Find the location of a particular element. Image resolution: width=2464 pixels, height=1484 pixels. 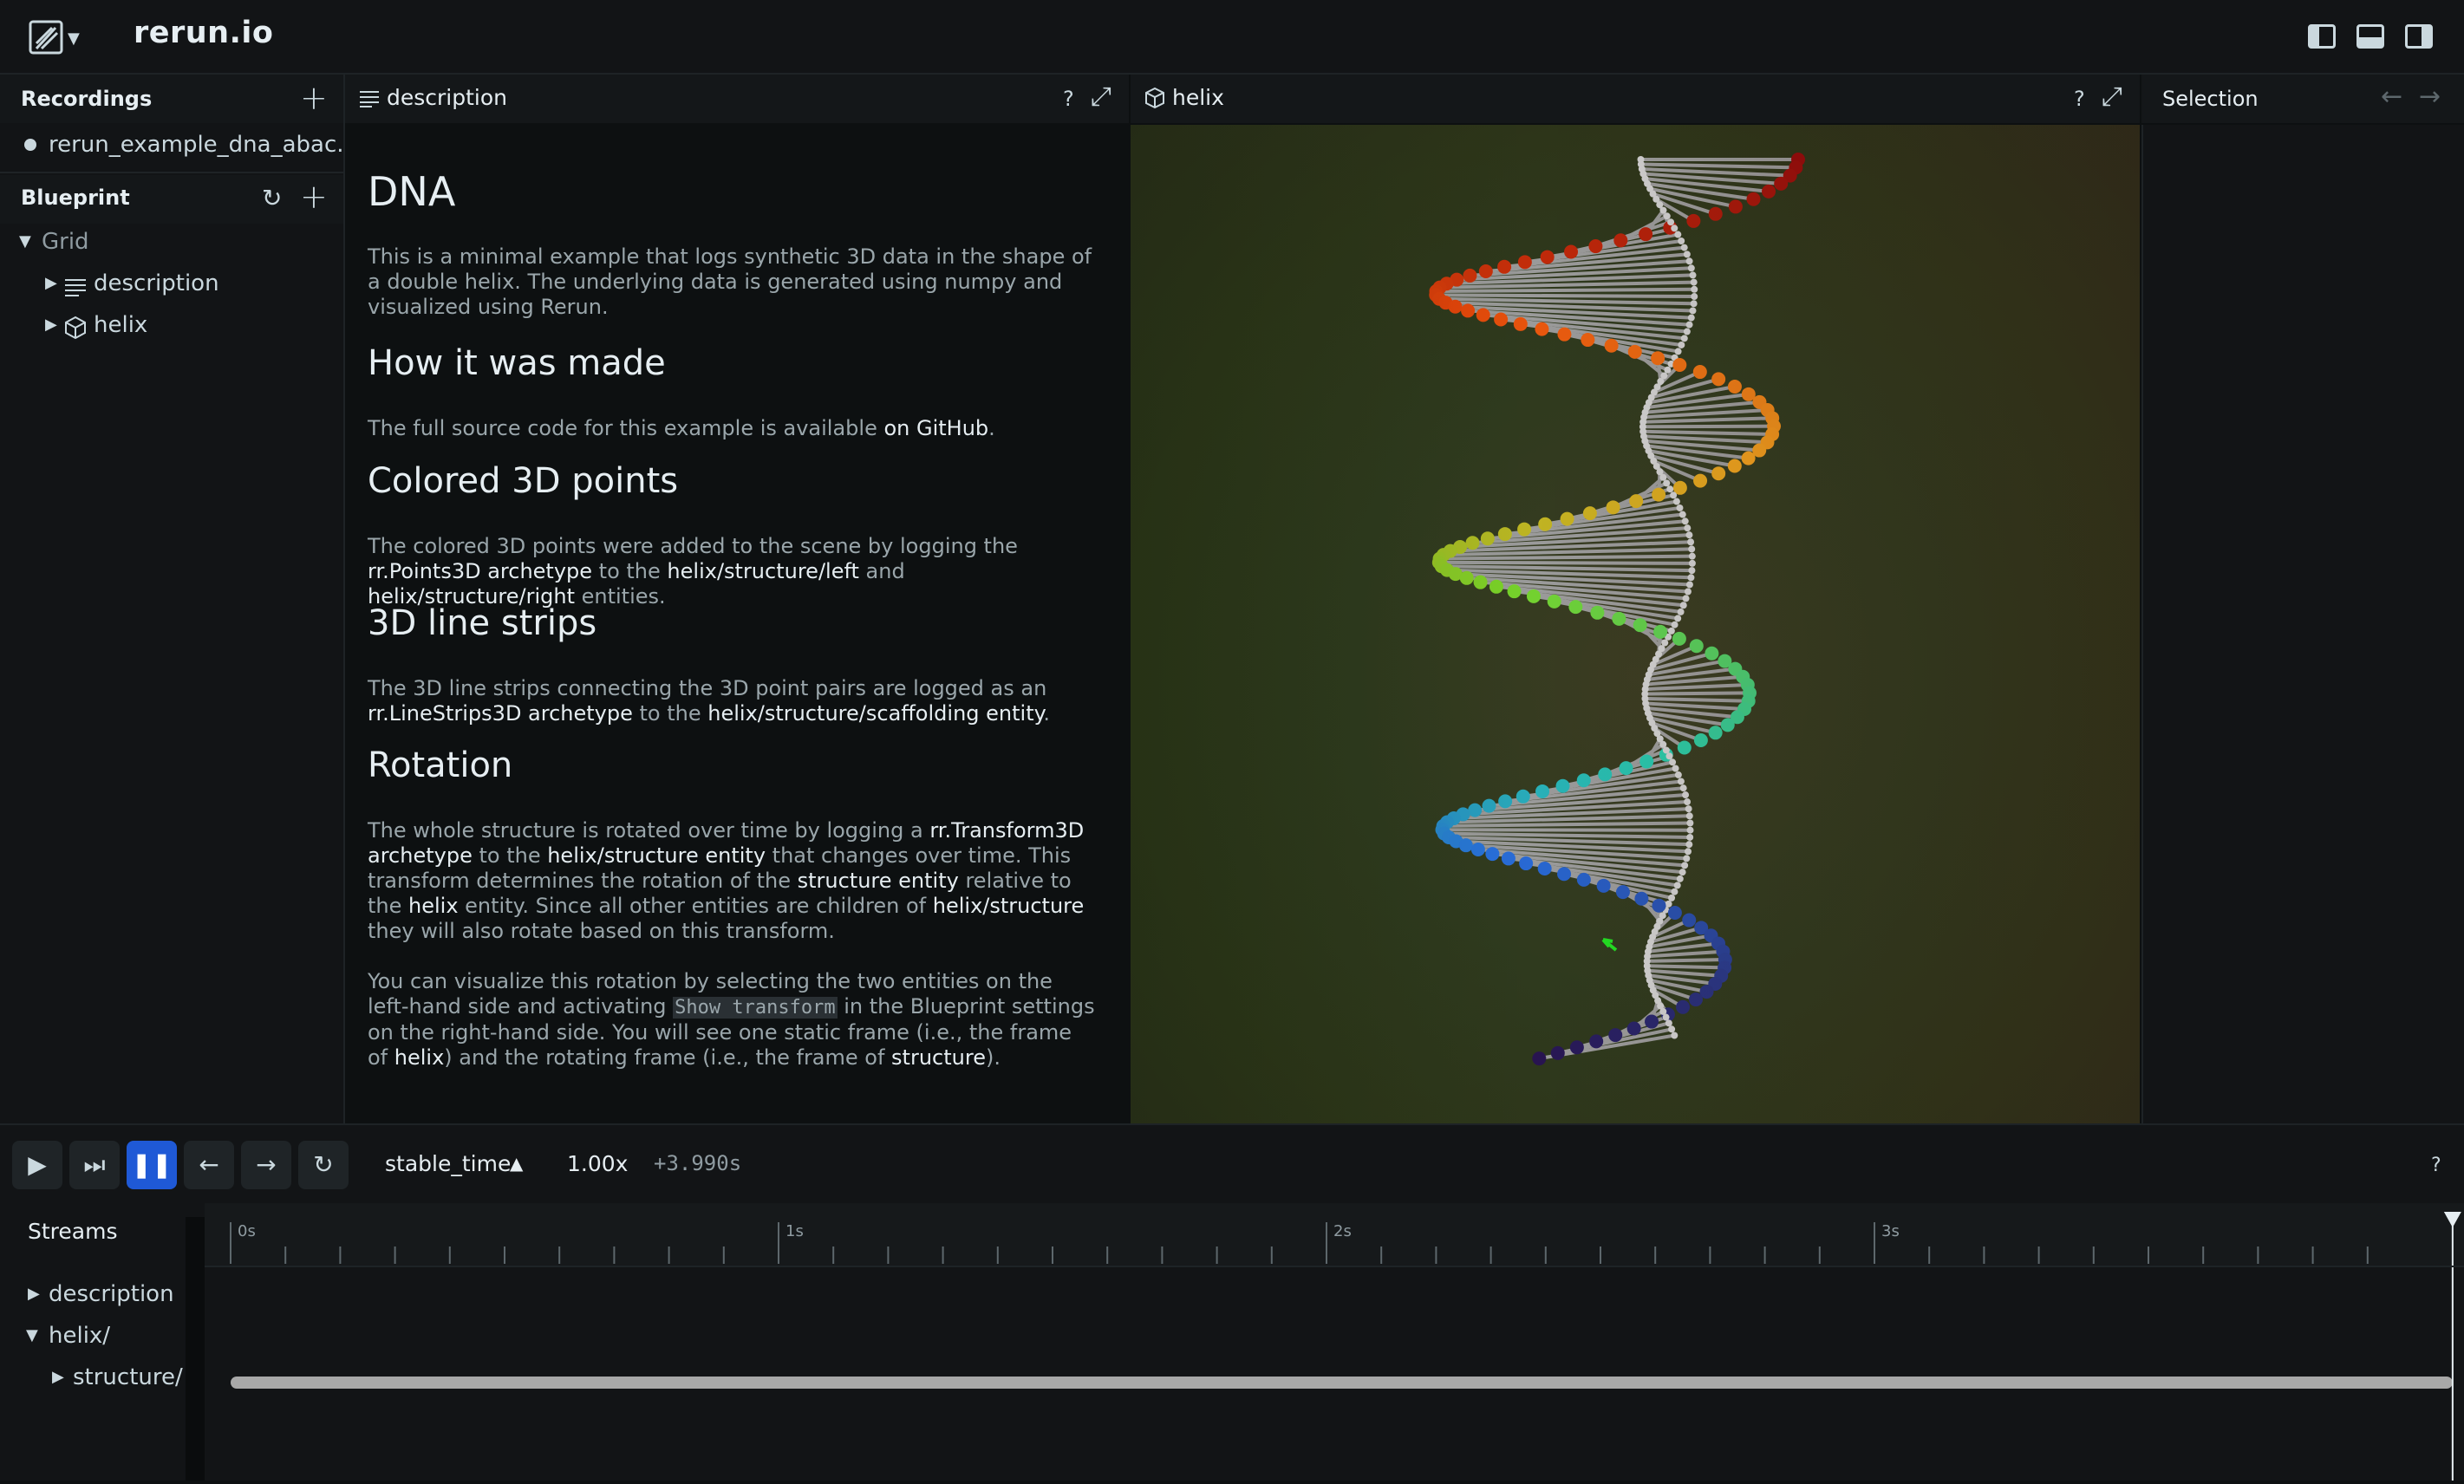

timeline-selector: stable_time is located at coordinates (448, 1163).